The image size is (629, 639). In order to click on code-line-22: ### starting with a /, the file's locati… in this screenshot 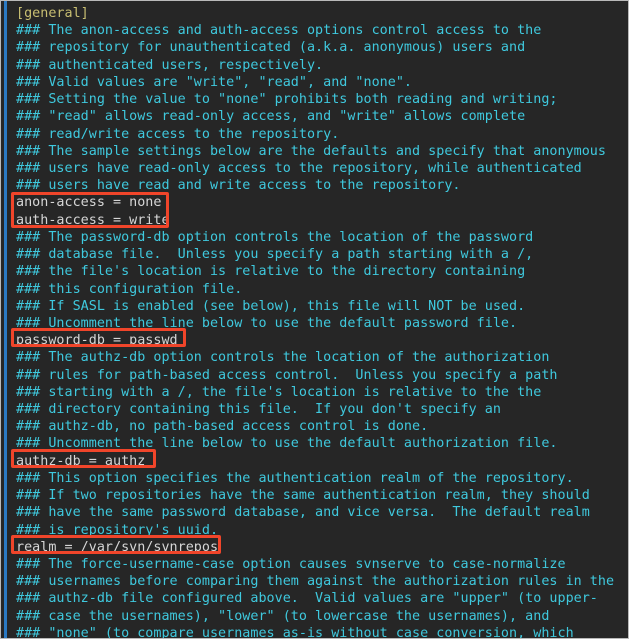, I will do `click(314, 392)`.